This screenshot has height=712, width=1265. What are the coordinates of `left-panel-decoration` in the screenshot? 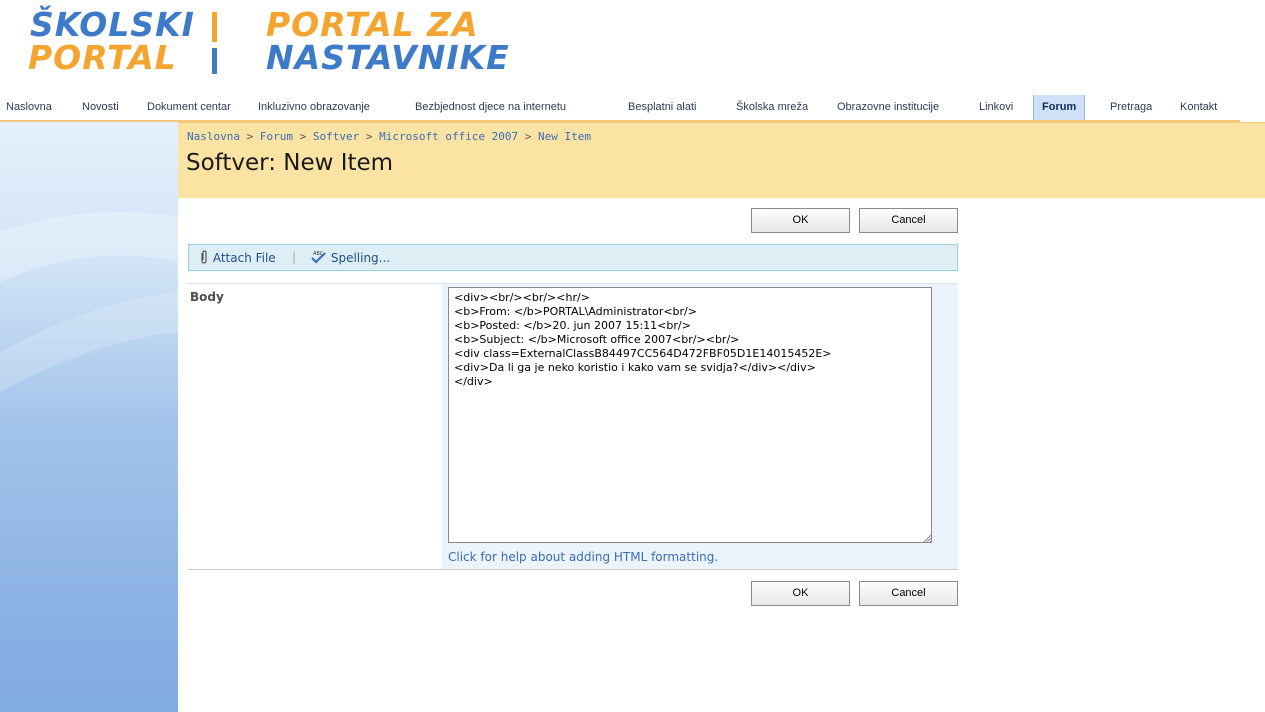 It's located at (89, 302).